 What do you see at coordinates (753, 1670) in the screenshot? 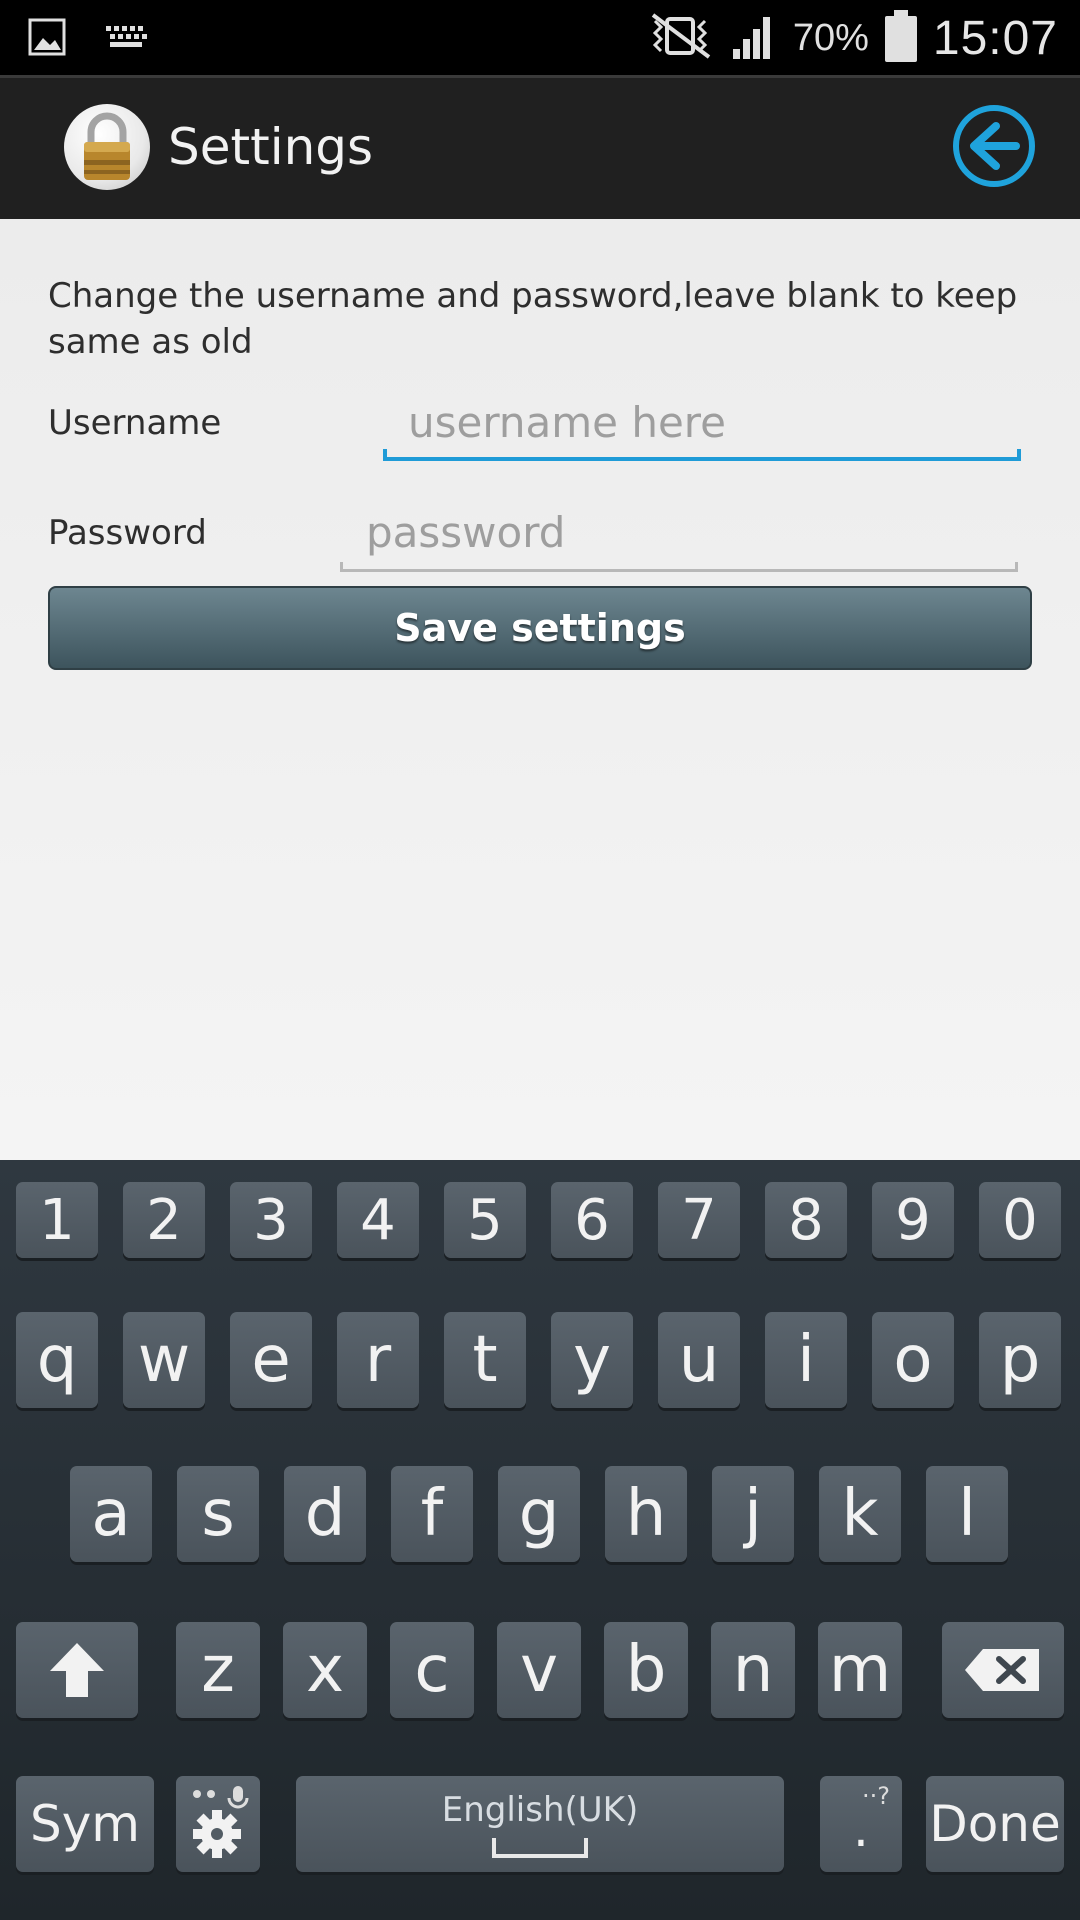
I see `key-n: n` at bounding box center [753, 1670].